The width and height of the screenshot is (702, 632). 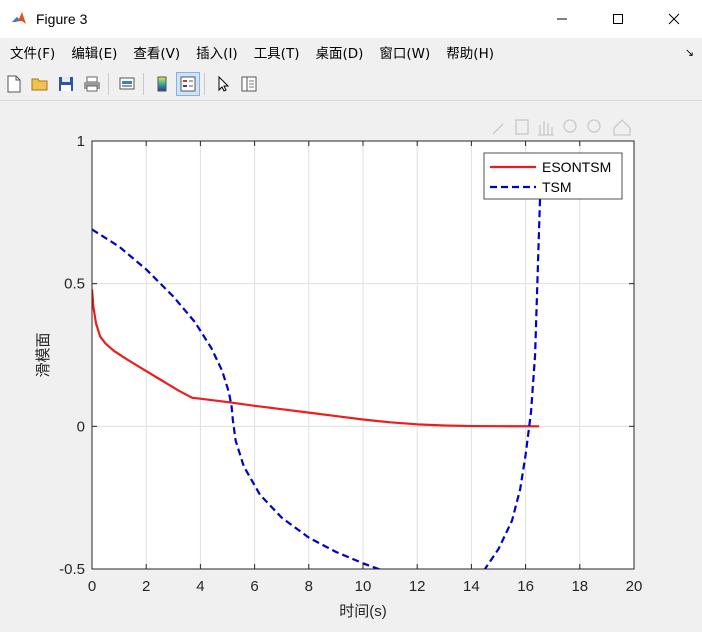 What do you see at coordinates (689, 52) in the screenshot?
I see `dock-arrow-icon: ↘` at bounding box center [689, 52].